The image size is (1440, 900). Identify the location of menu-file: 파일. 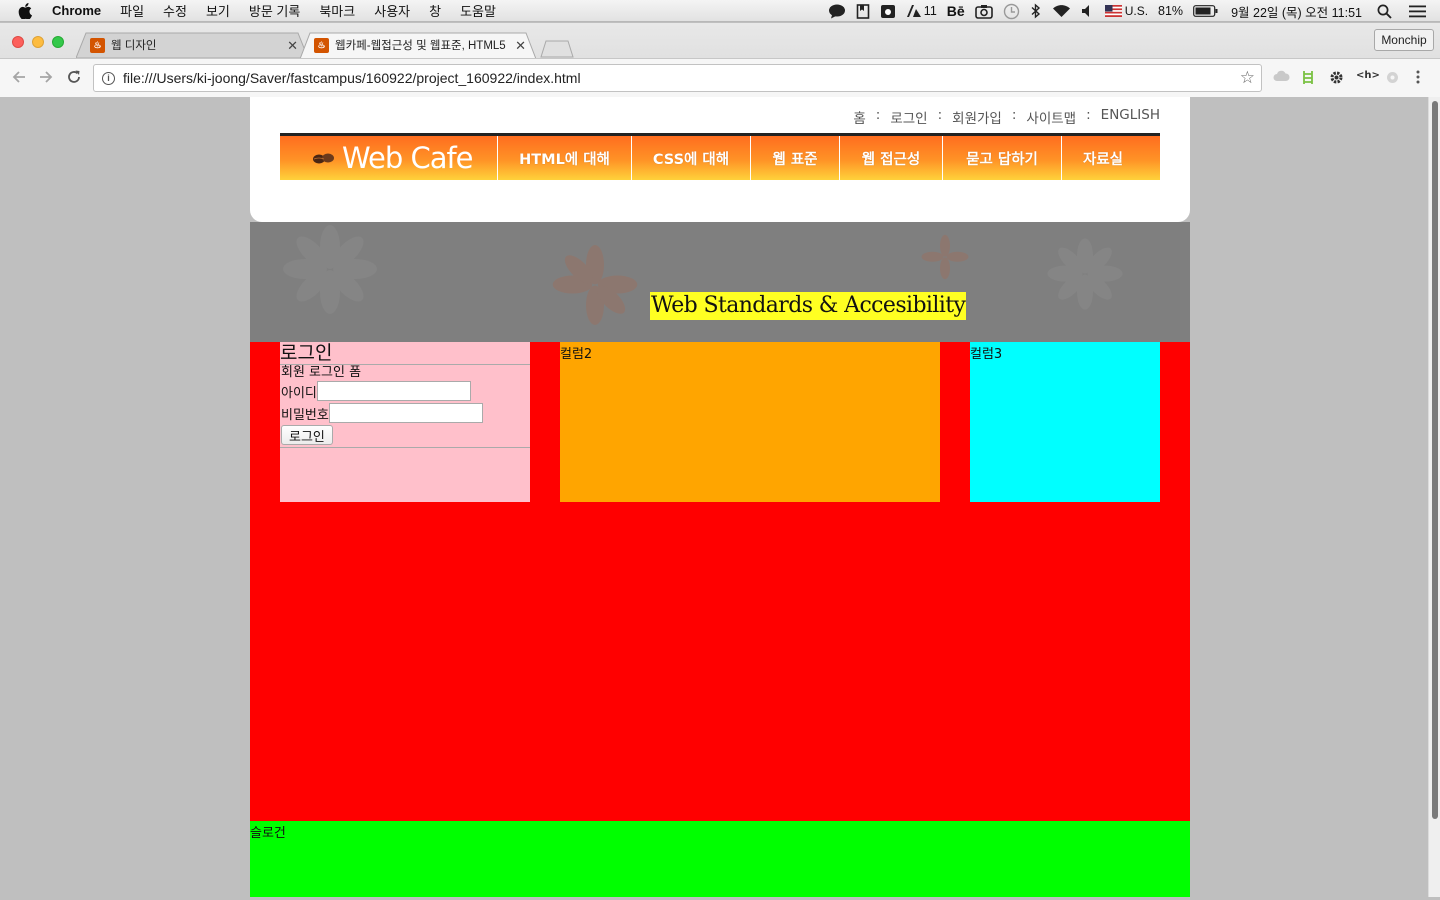
(132, 10).